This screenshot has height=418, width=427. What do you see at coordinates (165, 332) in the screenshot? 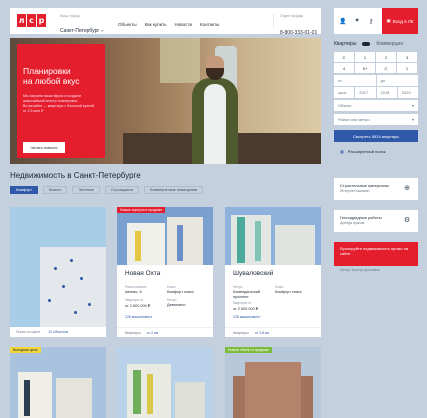
I see `project-footer: Квартиры от 2 км` at bounding box center [165, 332].